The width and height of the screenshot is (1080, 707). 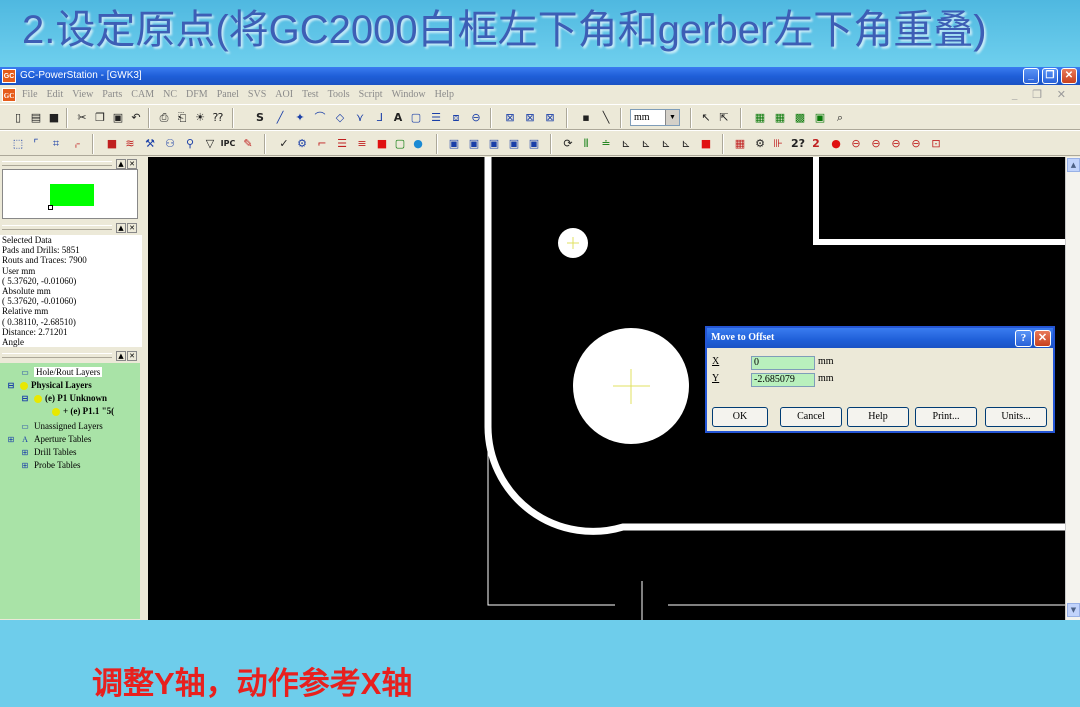 What do you see at coordinates (83, 411) in the screenshot?
I see `tree-item-p1-1: + (e) P1.1 "5(` at bounding box center [83, 411].